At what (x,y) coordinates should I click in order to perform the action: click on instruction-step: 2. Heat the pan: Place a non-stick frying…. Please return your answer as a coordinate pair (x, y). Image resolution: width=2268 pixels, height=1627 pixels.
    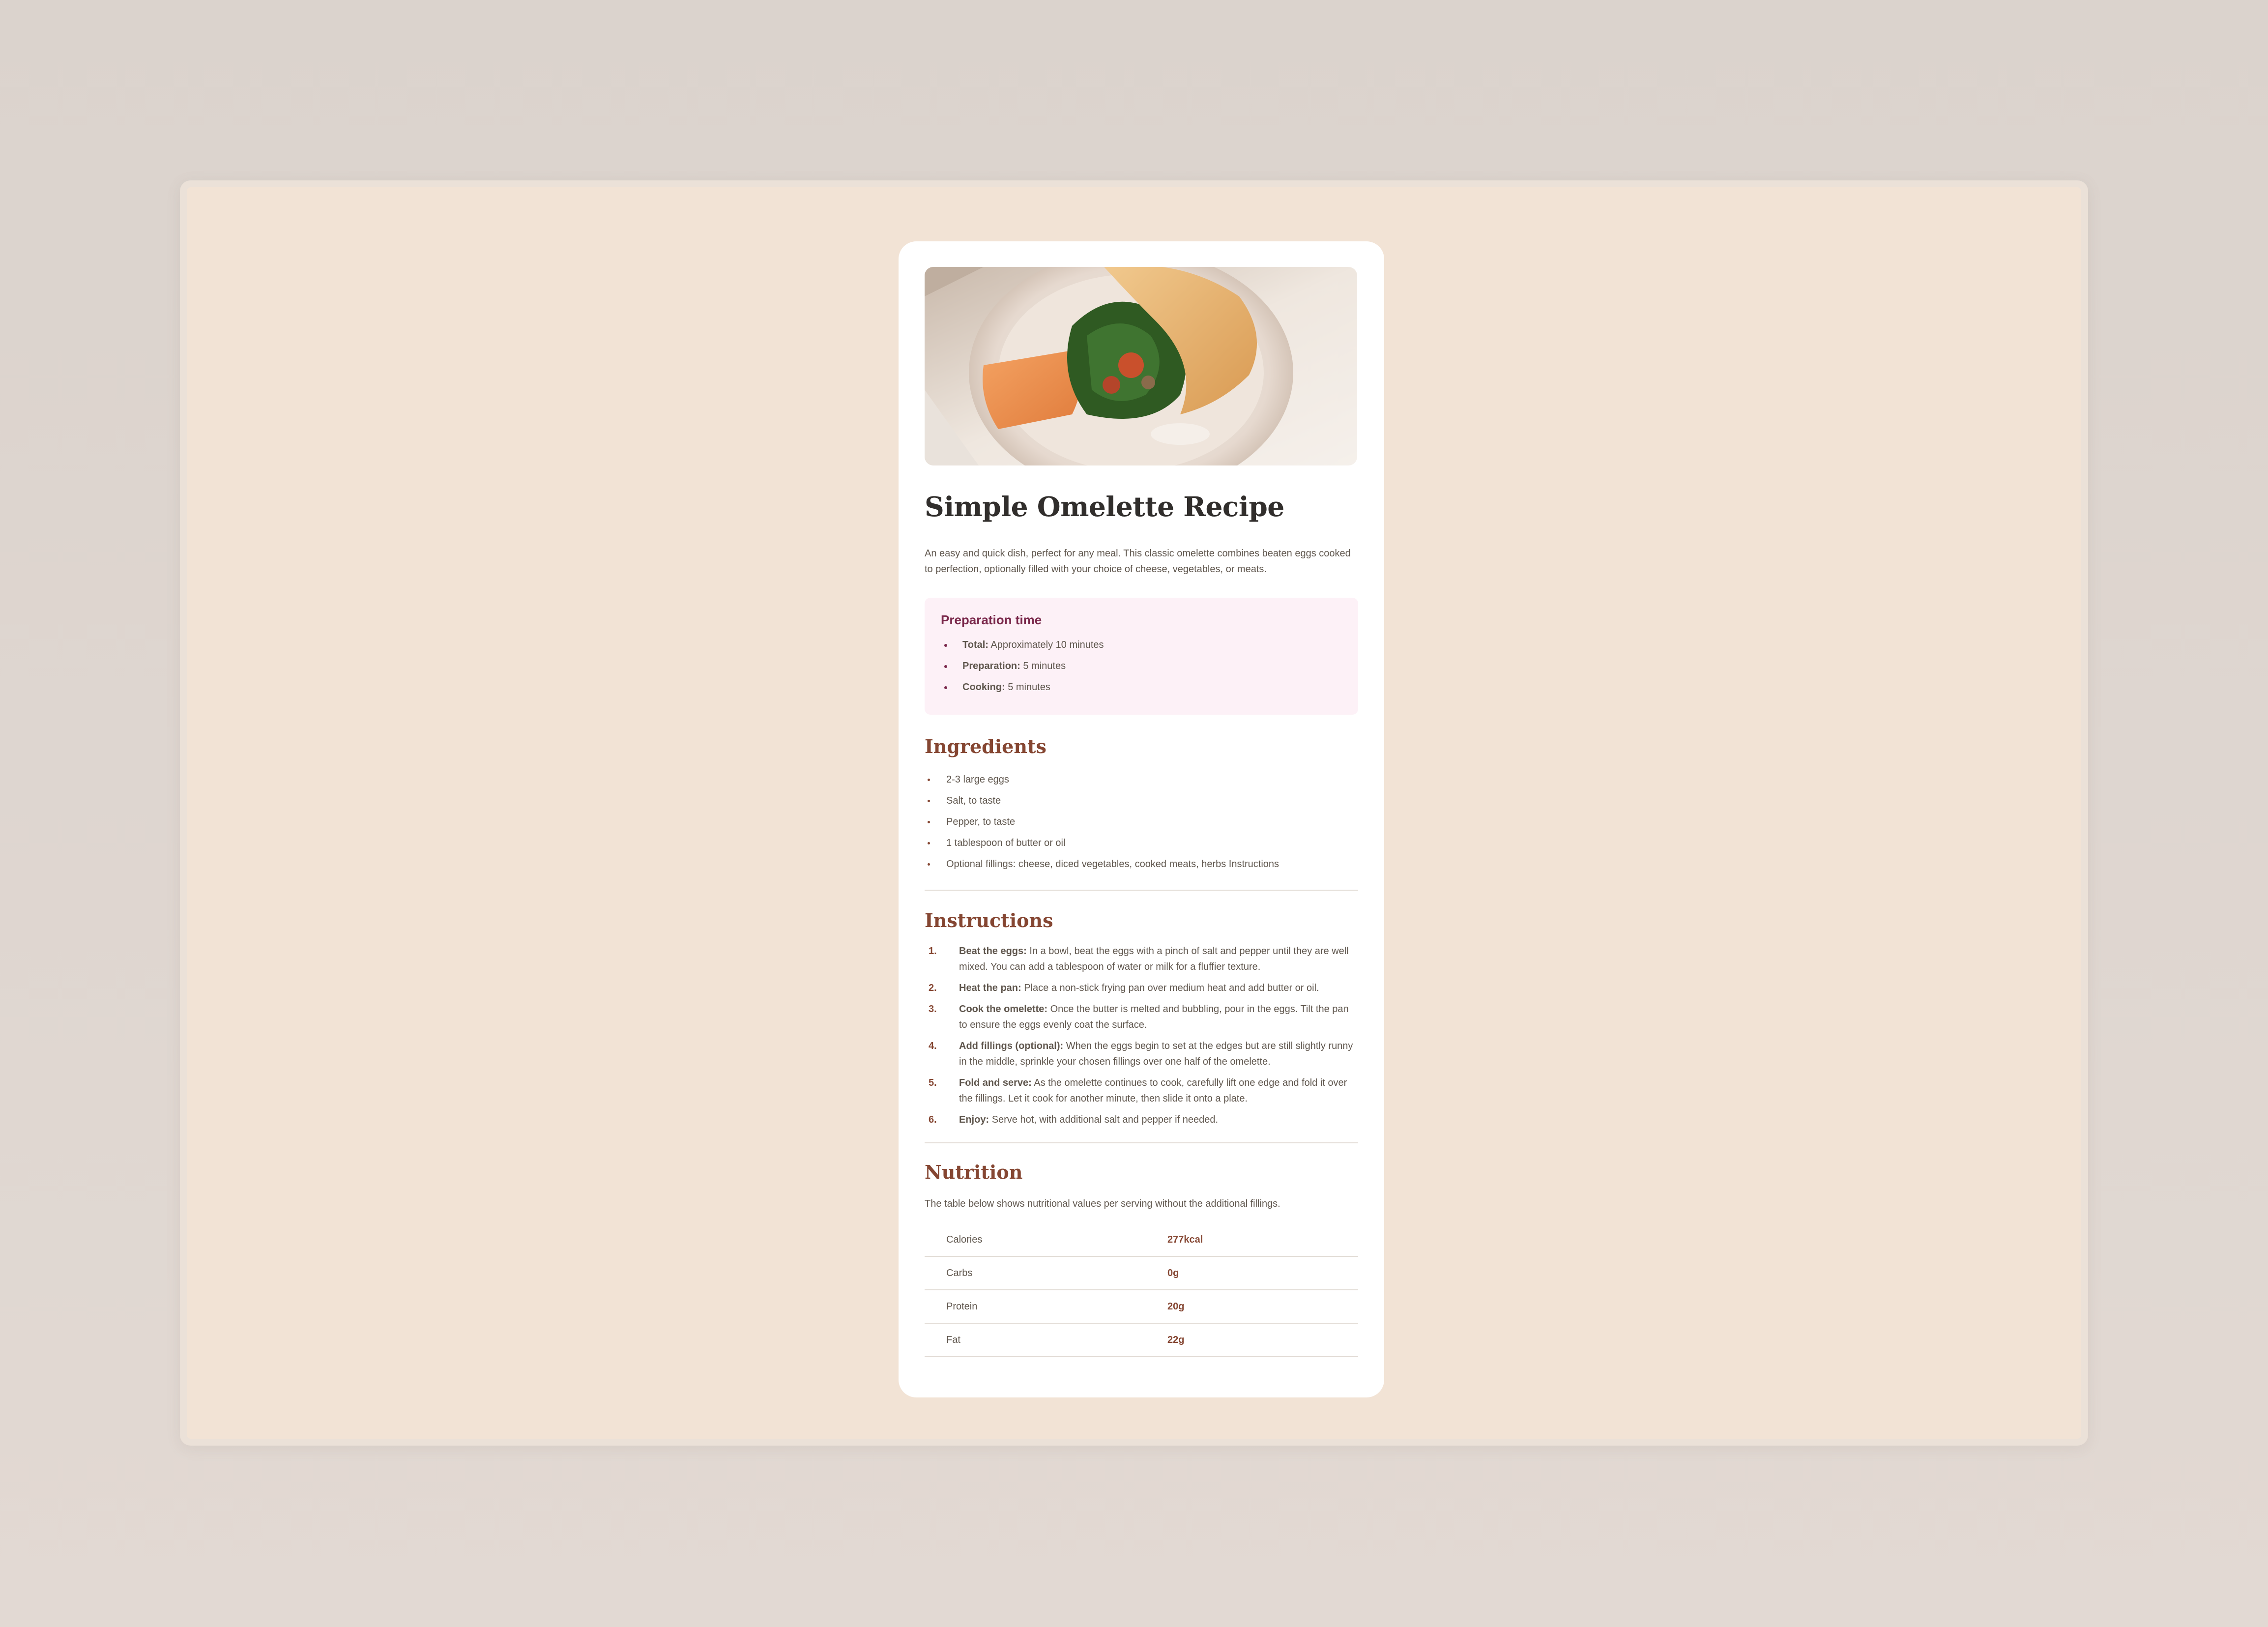
    Looking at the image, I should click on (1124, 988).